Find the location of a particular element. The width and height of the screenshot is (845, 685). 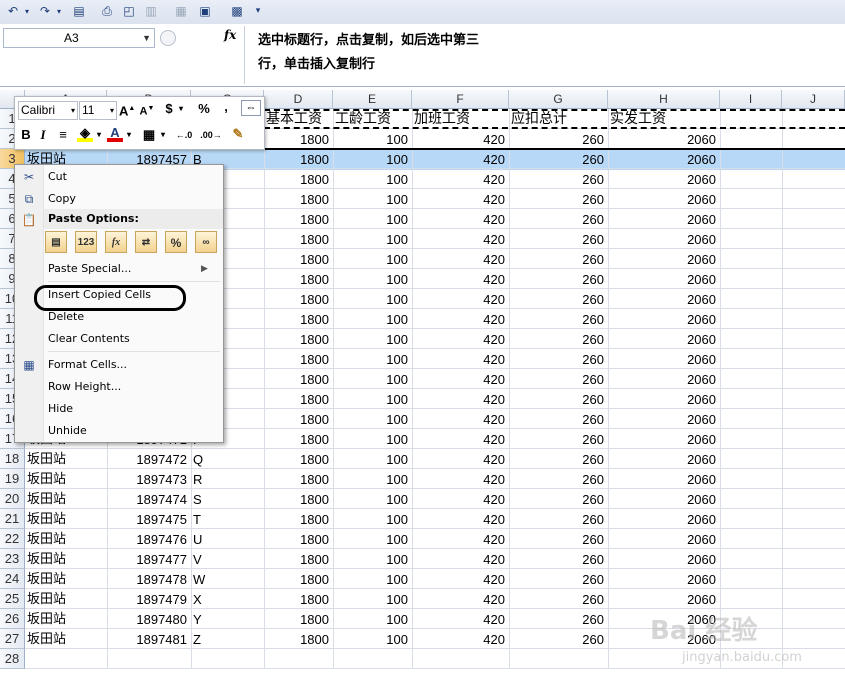

cell-d25: 1800 is located at coordinates (296, 599).